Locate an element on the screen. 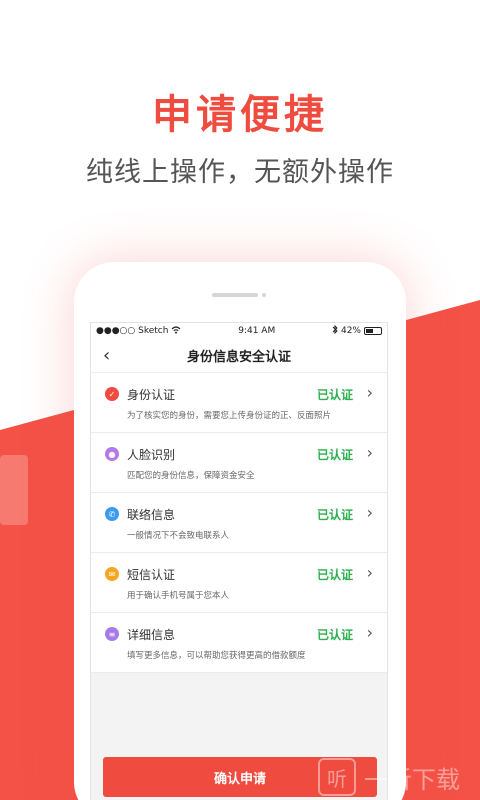 This screenshot has height=800, width=480. list-item: ≡ 详细信息 填写更多信息，可以帮助您获得更高的借款额度 已认证 › is located at coordinates (239, 643).